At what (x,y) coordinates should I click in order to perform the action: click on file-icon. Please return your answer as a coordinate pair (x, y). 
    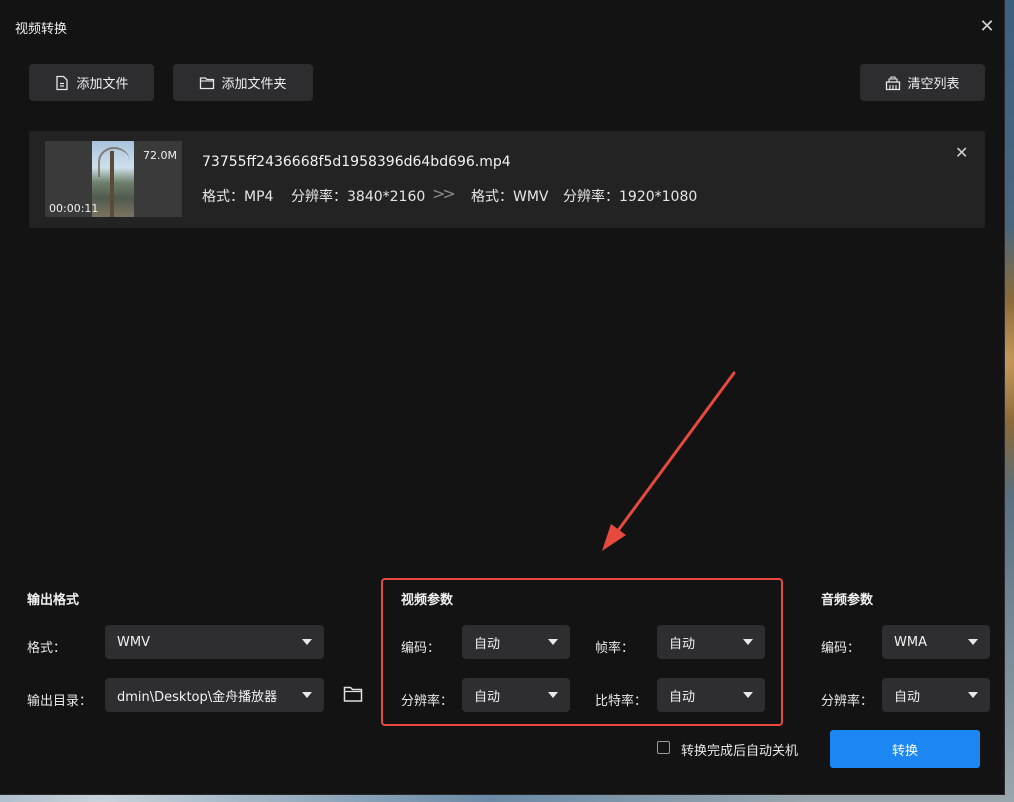
    Looking at the image, I should click on (62, 82).